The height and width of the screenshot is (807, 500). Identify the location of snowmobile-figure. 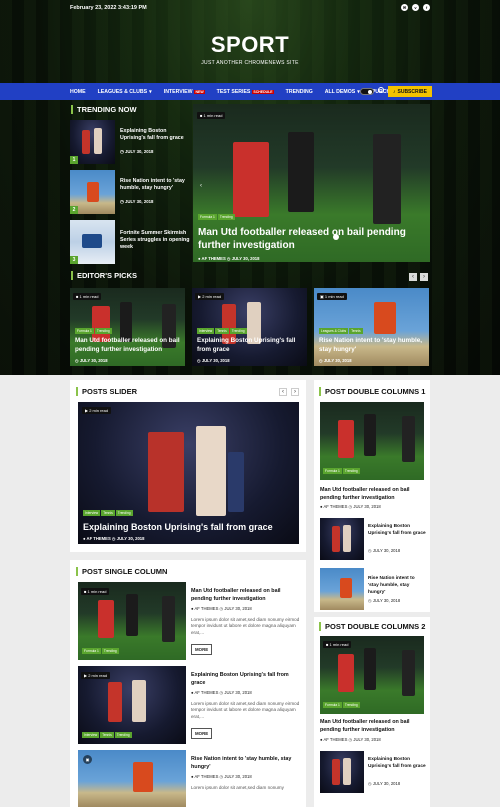
(92, 241).